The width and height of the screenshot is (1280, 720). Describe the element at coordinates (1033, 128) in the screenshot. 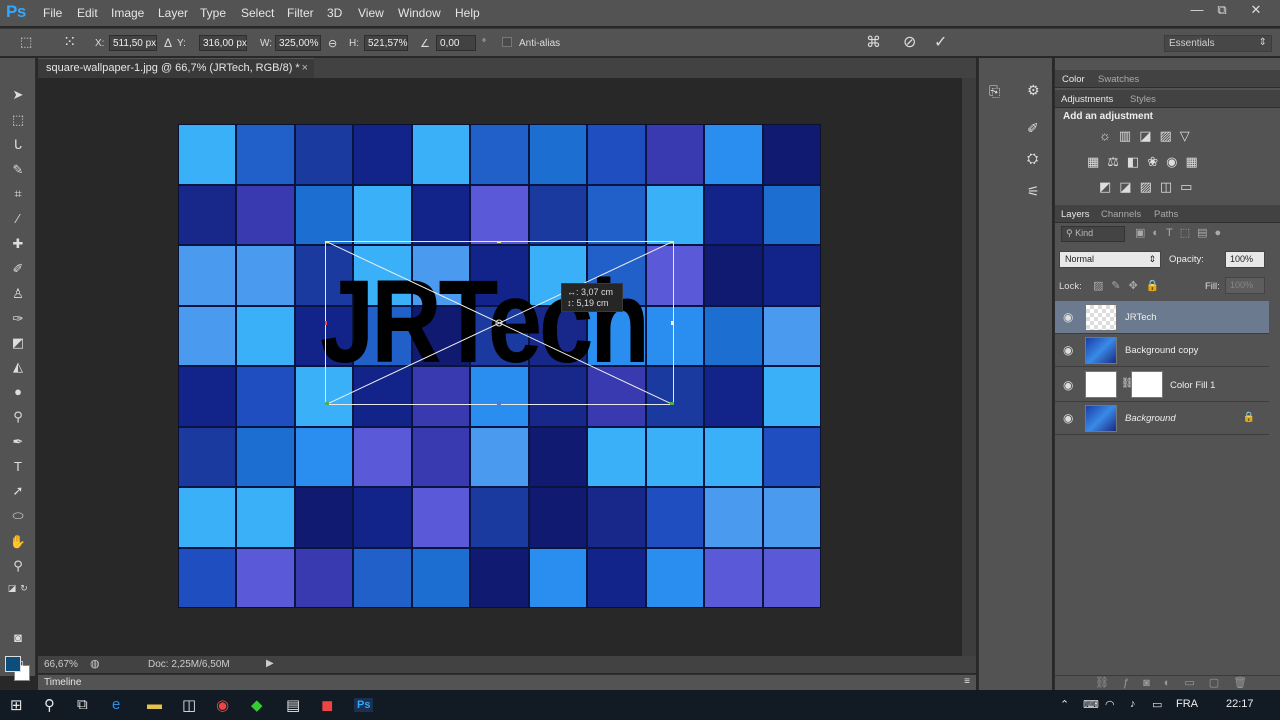

I see `brush-panel-icon: ✐` at that location.